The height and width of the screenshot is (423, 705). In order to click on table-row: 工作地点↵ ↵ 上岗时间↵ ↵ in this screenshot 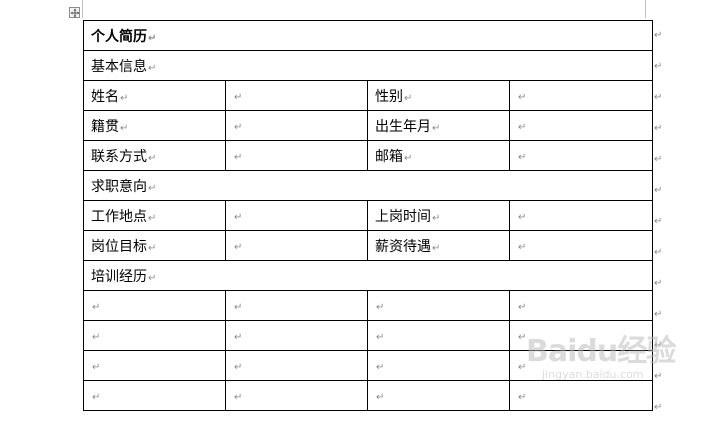, I will do `click(368, 215)`.